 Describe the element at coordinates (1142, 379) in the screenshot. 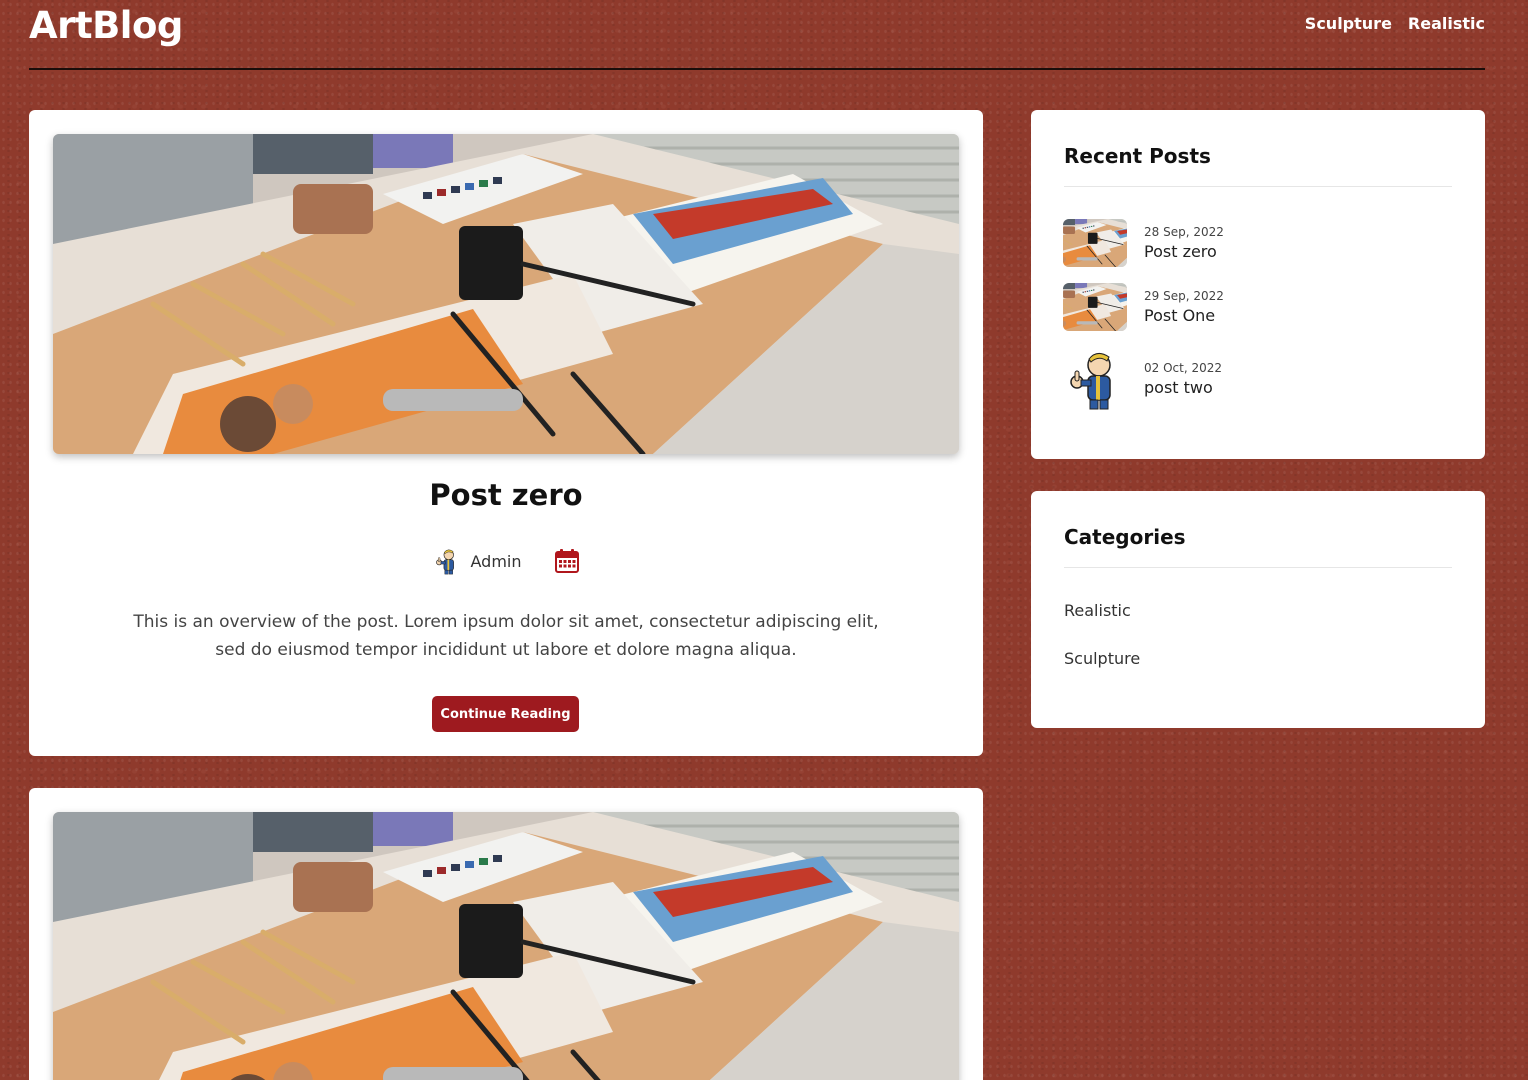

I see `recent-post-item: 02 Oct, 2022 post two` at that location.